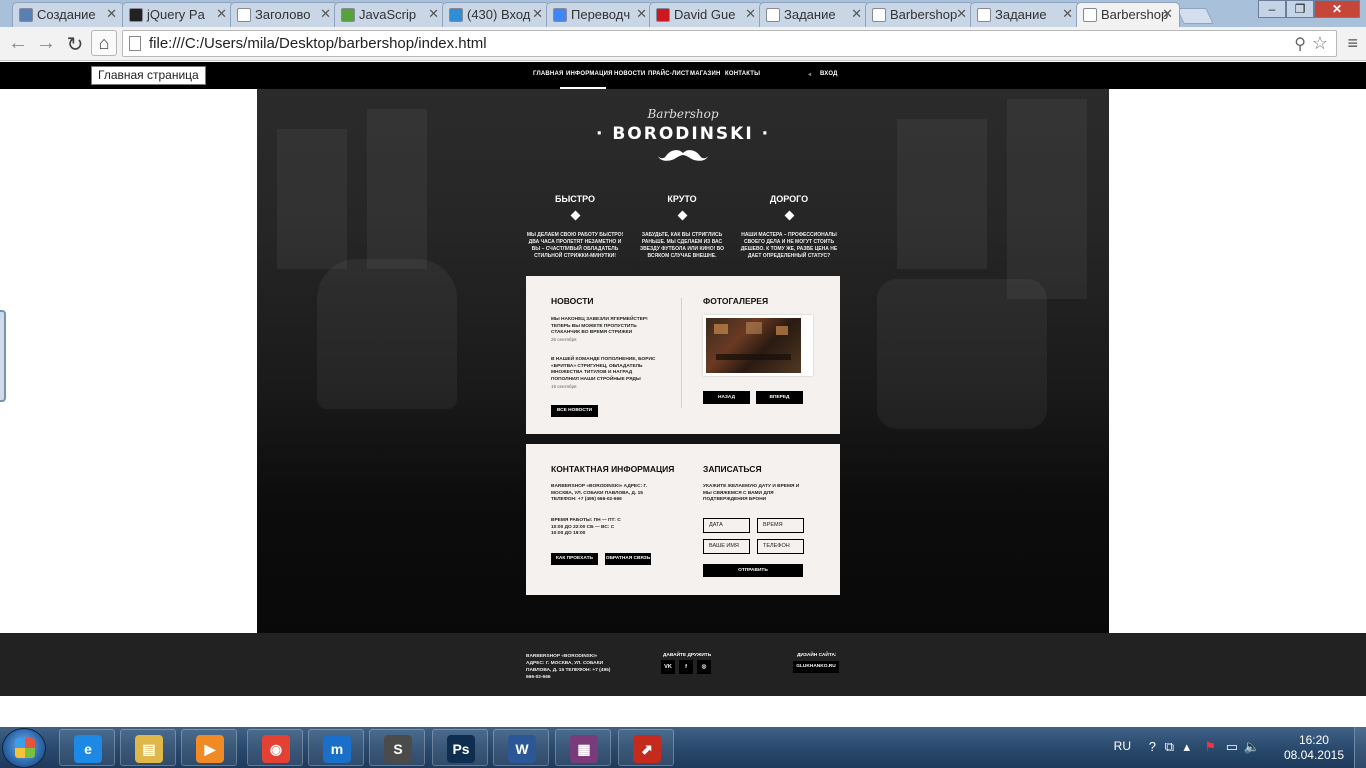  Describe the element at coordinates (574, 559) in the screenshot. I see `route-button: КАК ПРОЕХАТЬ` at that location.